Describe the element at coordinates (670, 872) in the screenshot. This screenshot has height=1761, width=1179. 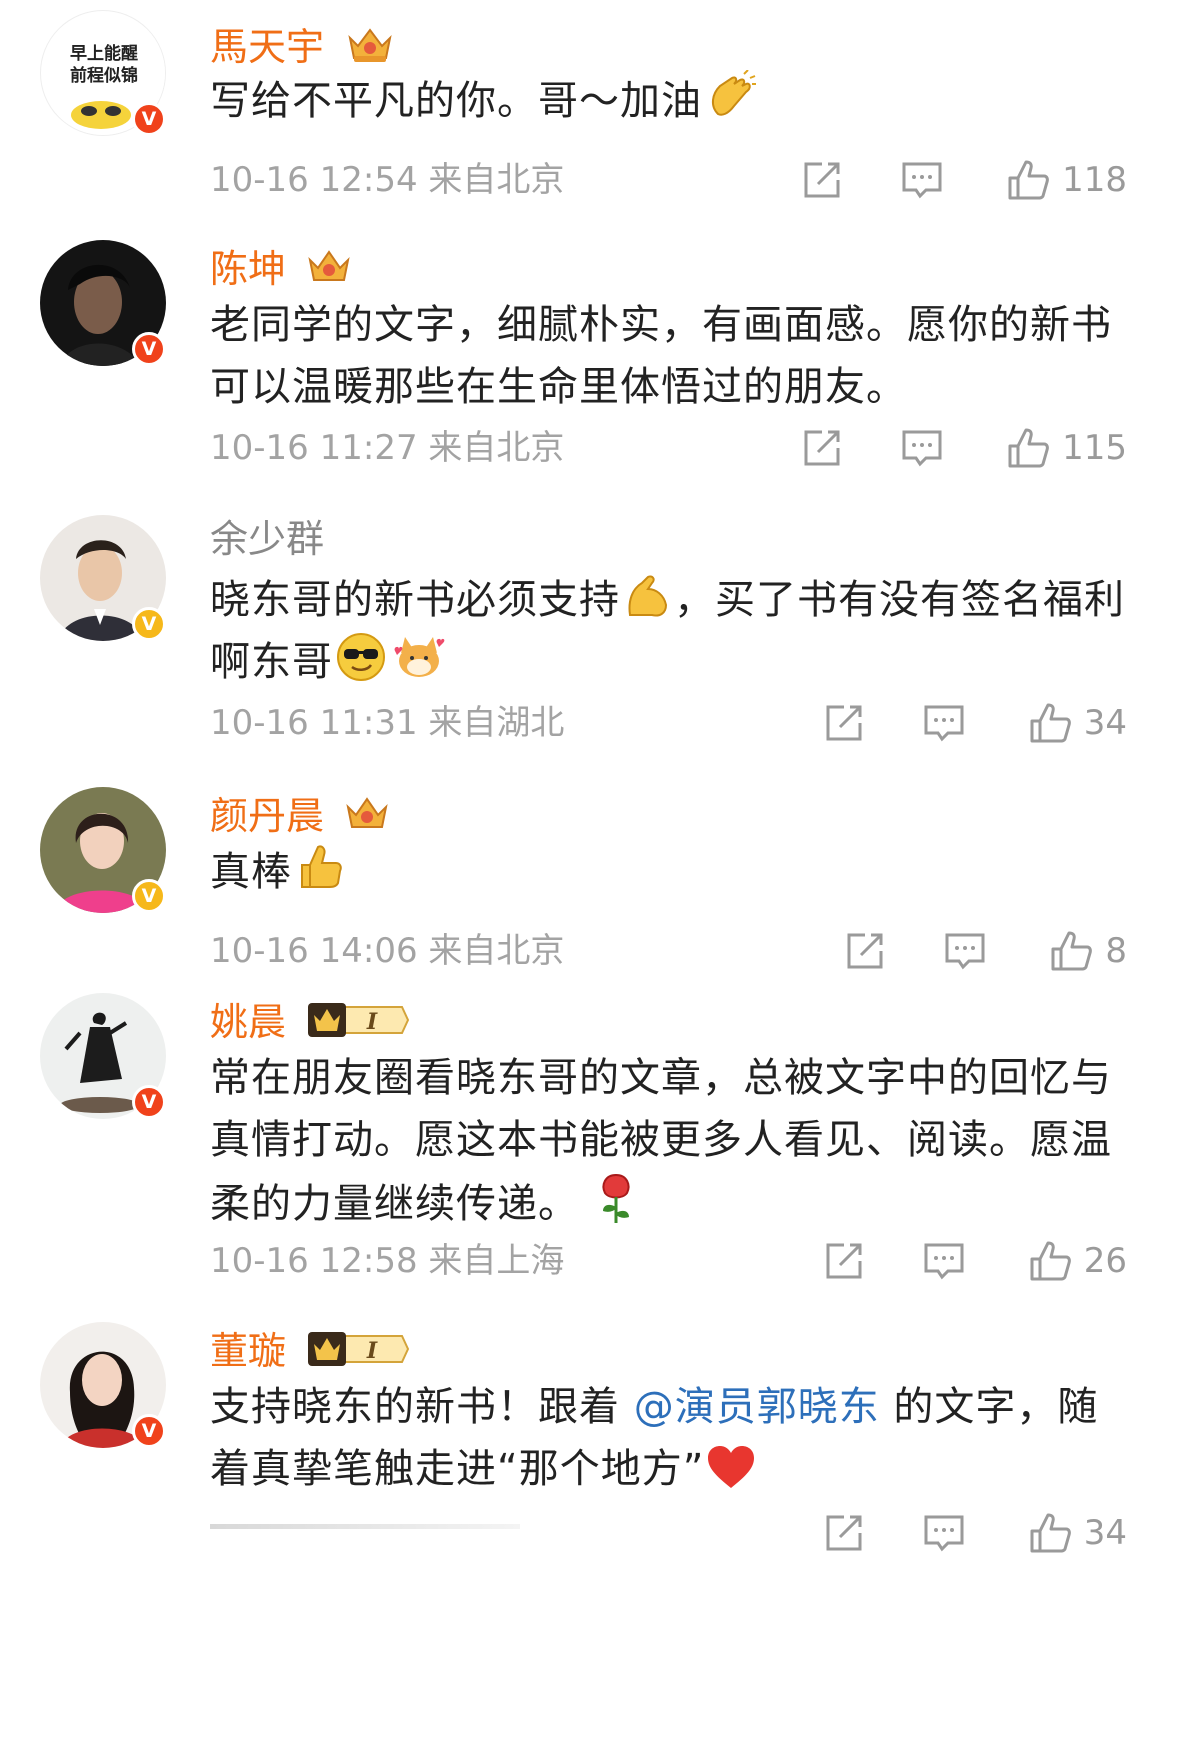
I see `comment-text: 真棒` at that location.